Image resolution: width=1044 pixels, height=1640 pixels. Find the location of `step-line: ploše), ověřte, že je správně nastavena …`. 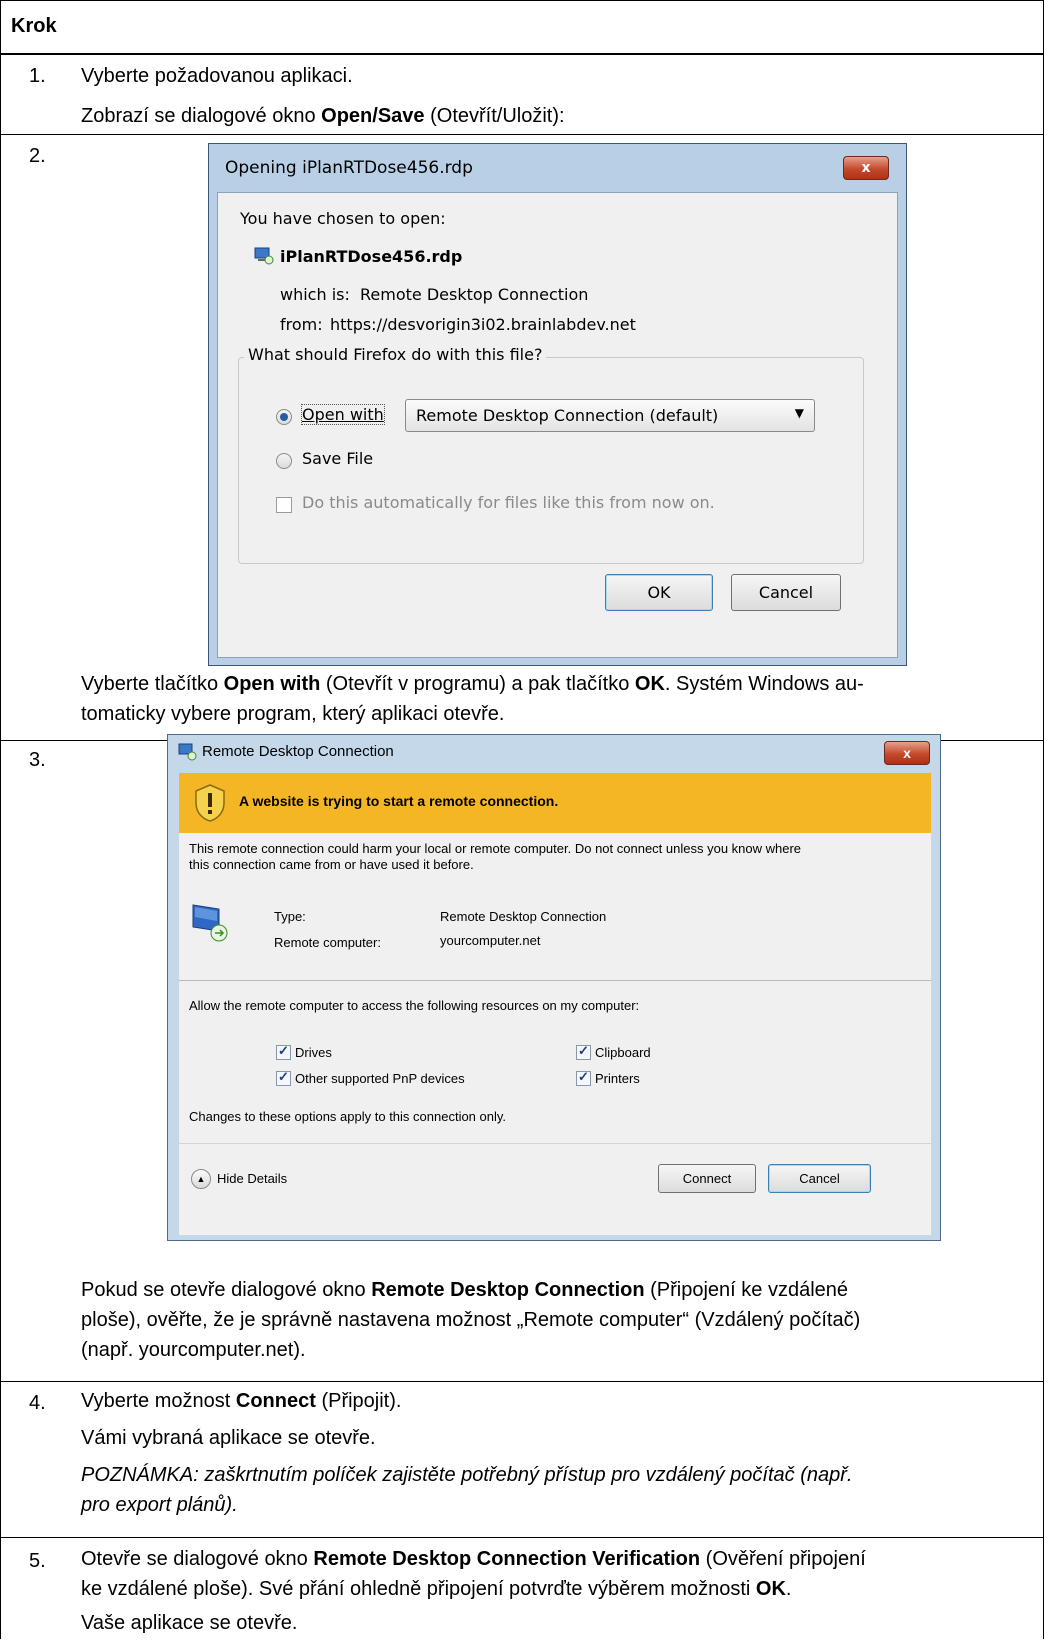

step-line: ploše), ověřte, že je správně nastavena … is located at coordinates (471, 1320).